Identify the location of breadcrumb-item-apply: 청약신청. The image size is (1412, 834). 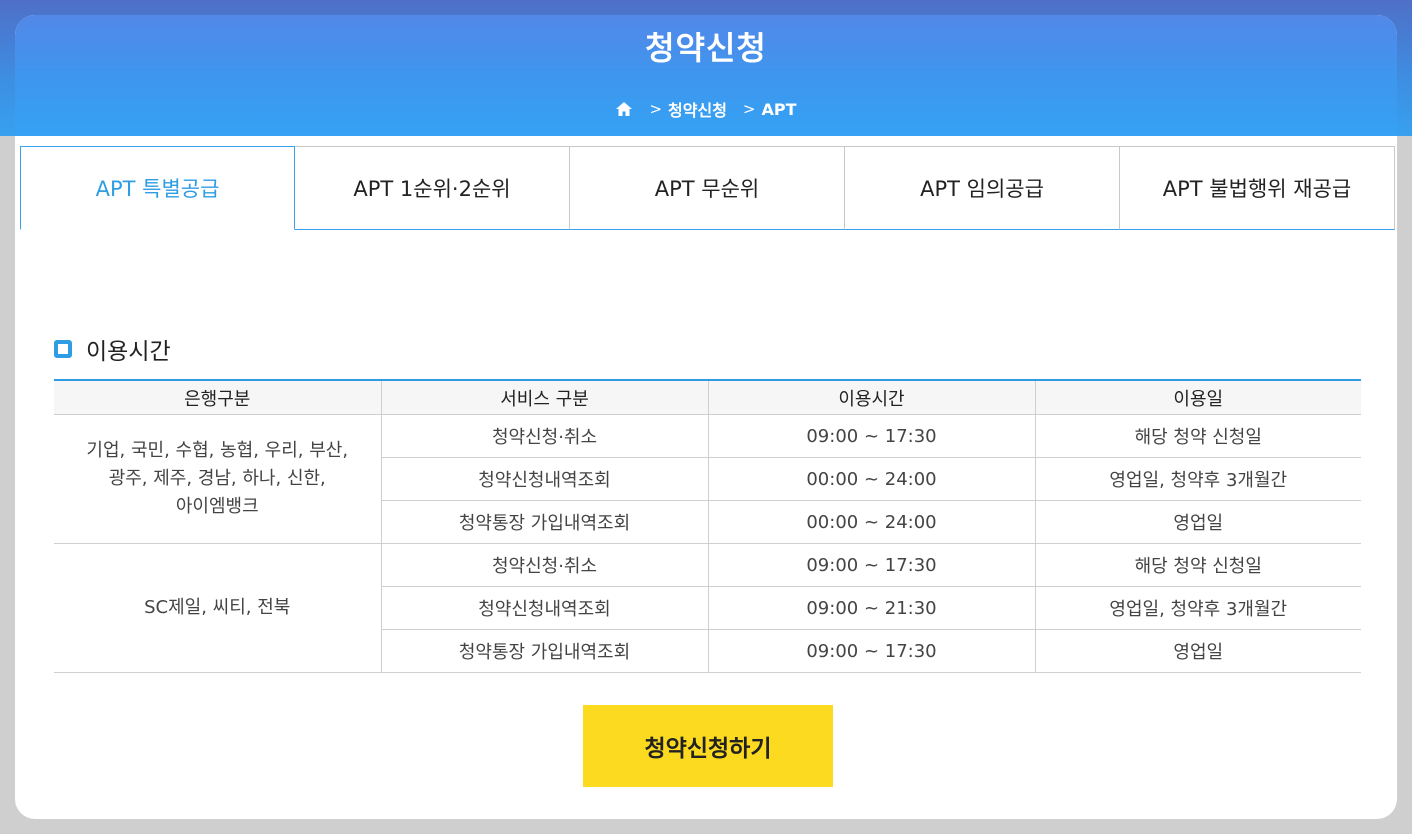
(697, 109).